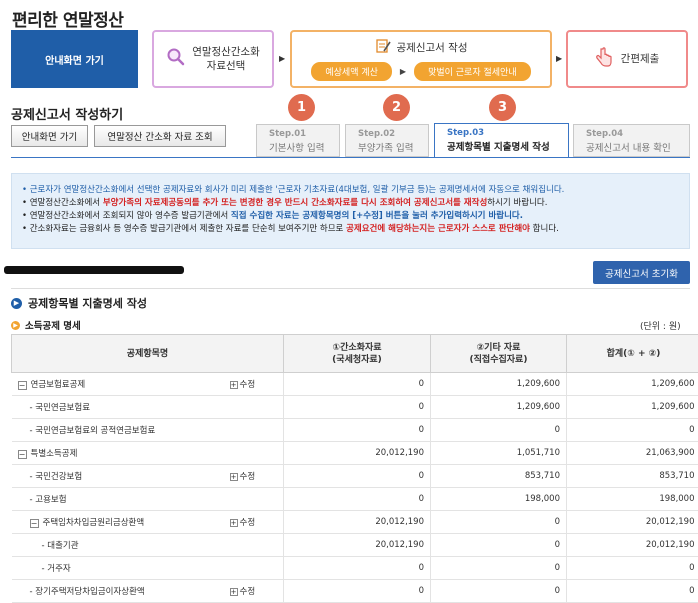 The width and height of the screenshot is (698, 603). I want to click on reset-form-button: 공제신고서 초기화, so click(641, 272).